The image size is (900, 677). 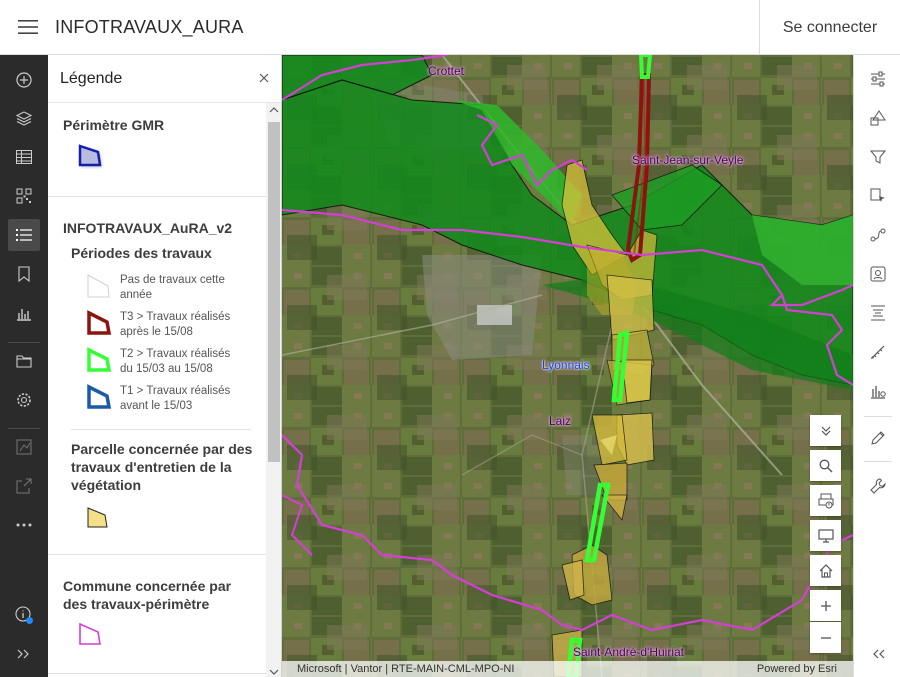 I want to click on zoom-in-icon, so click(x=825, y=605).